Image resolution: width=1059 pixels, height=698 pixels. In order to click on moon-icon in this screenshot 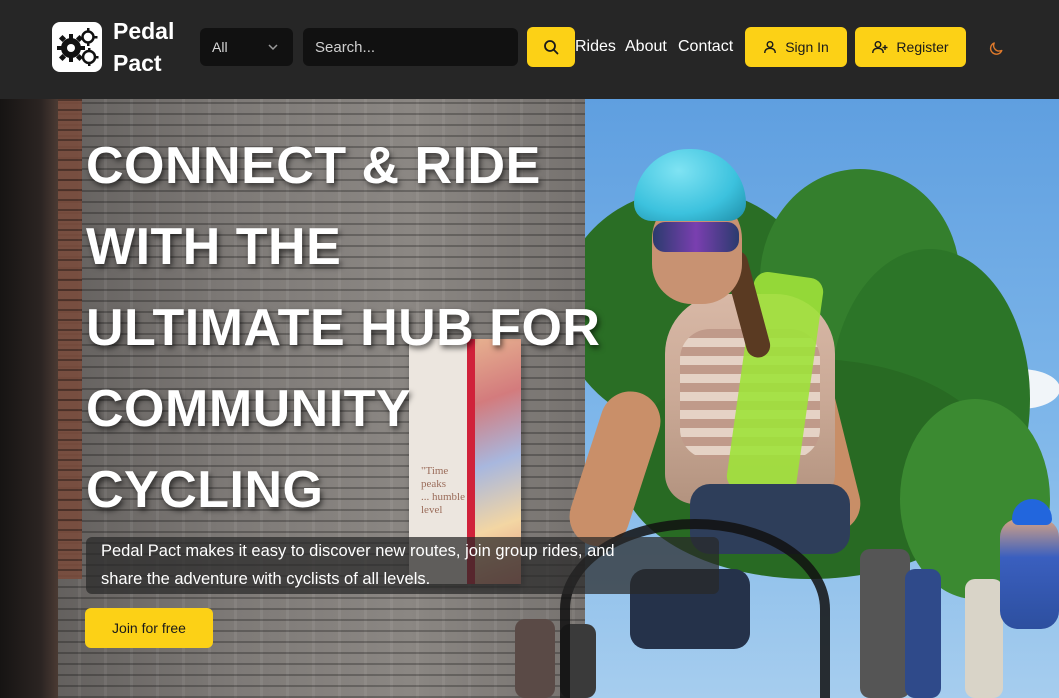, I will do `click(996, 48)`.